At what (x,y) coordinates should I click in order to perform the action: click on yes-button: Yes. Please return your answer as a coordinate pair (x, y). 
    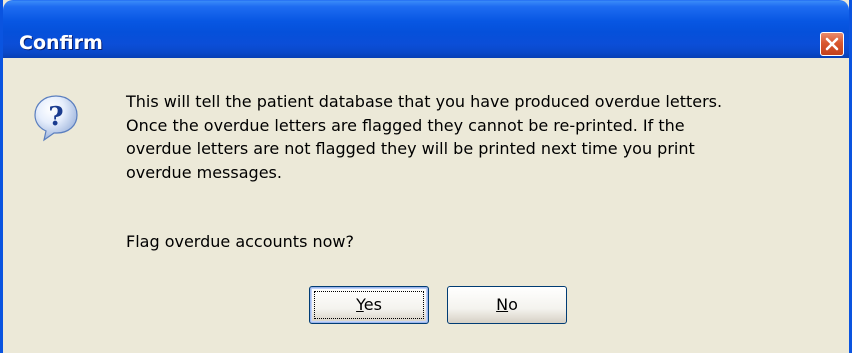
    Looking at the image, I should click on (369, 305).